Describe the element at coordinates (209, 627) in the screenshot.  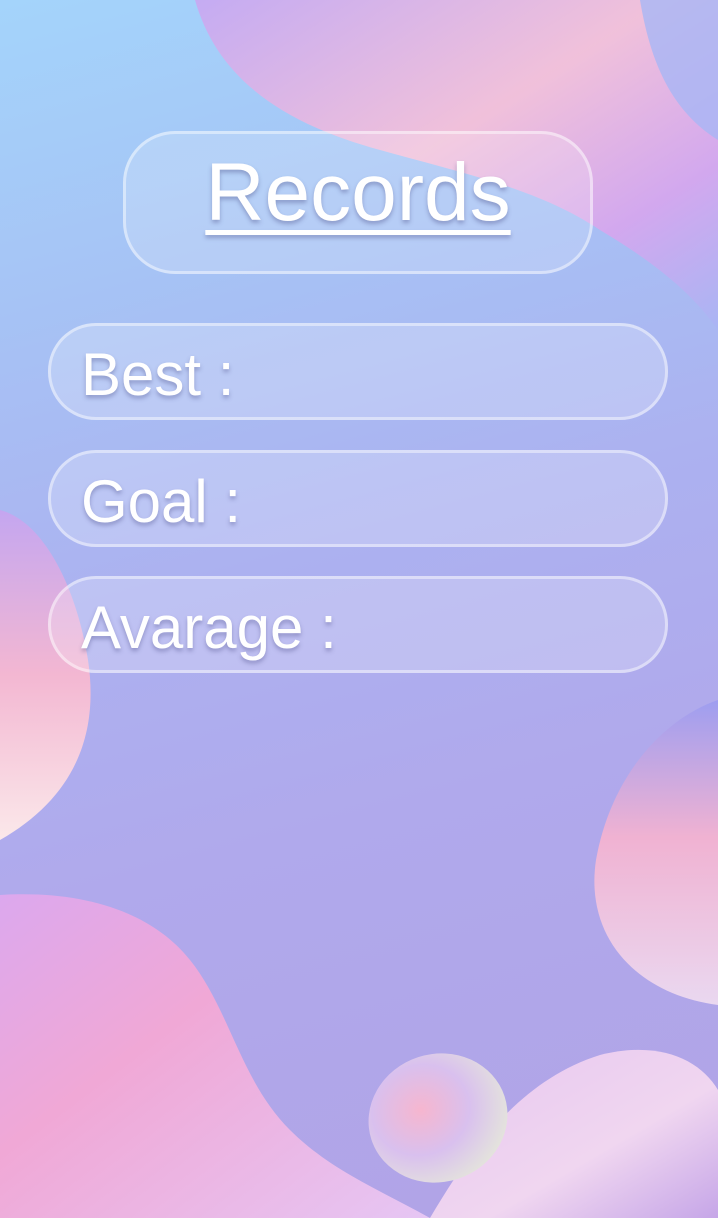
I see `average-label: Avarage :` at that location.